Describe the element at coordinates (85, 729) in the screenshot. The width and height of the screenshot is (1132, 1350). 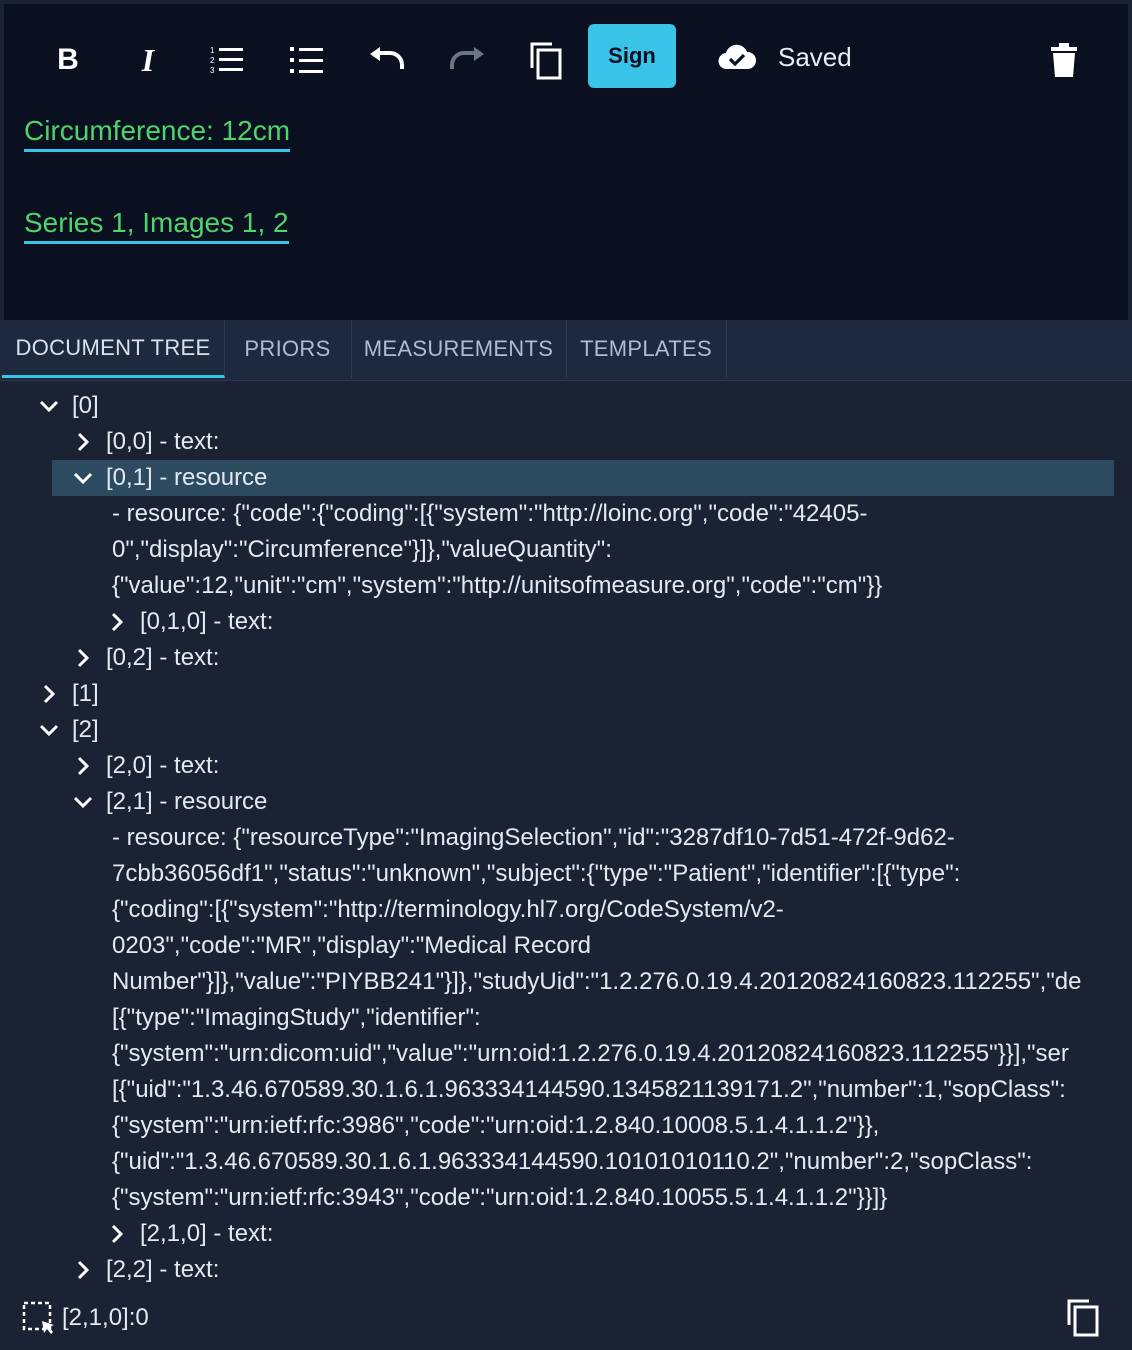
I see `tree-node-label: [2]` at that location.